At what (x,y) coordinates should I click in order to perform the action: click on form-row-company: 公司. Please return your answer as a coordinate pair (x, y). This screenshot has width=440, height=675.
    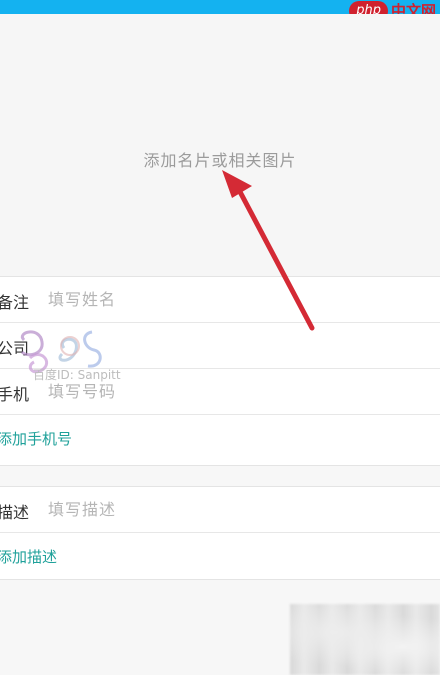
    Looking at the image, I should click on (220, 346).